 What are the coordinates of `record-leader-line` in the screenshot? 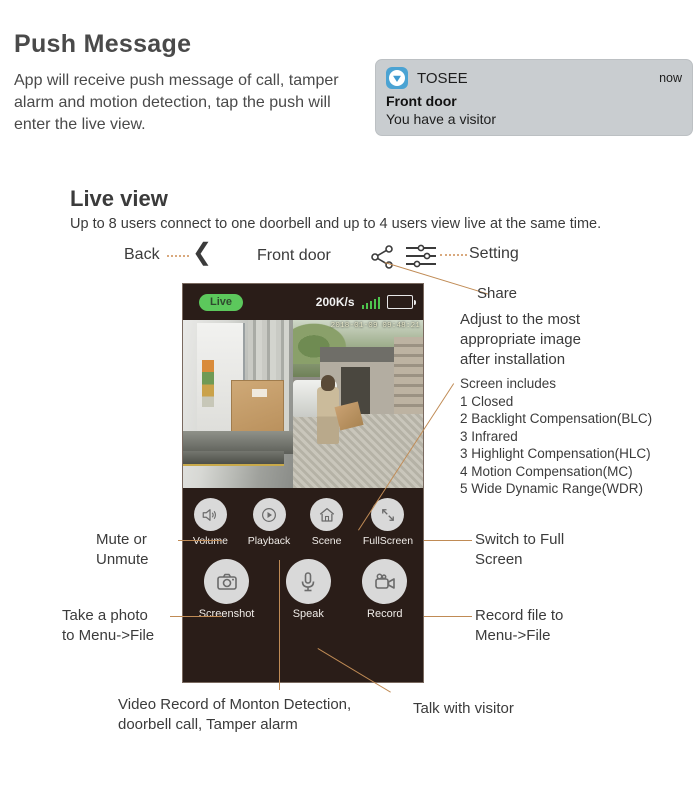 It's located at (448, 616).